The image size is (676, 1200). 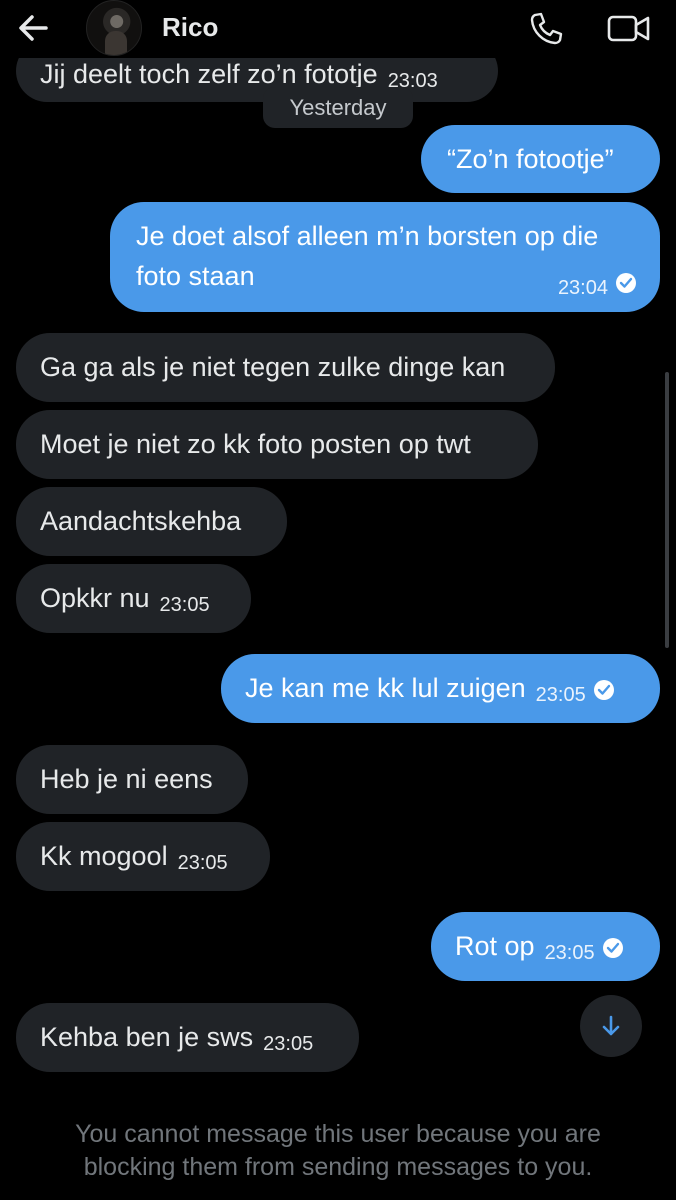 What do you see at coordinates (530, 159) in the screenshot?
I see `message-text: “Zo’n fotootje”` at bounding box center [530, 159].